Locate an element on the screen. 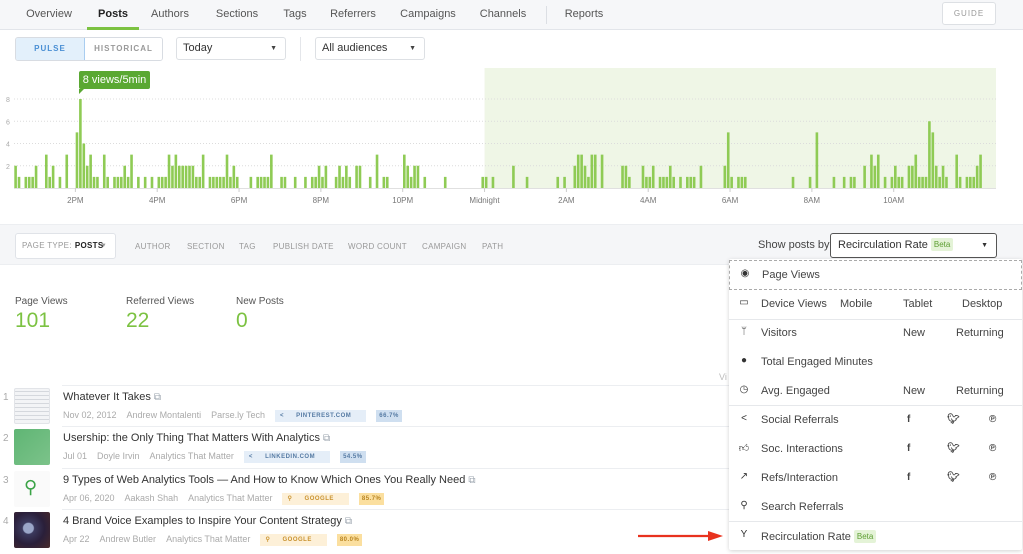 This screenshot has width=1023, height=554. recirculation-icon: Y is located at coordinates (744, 534).